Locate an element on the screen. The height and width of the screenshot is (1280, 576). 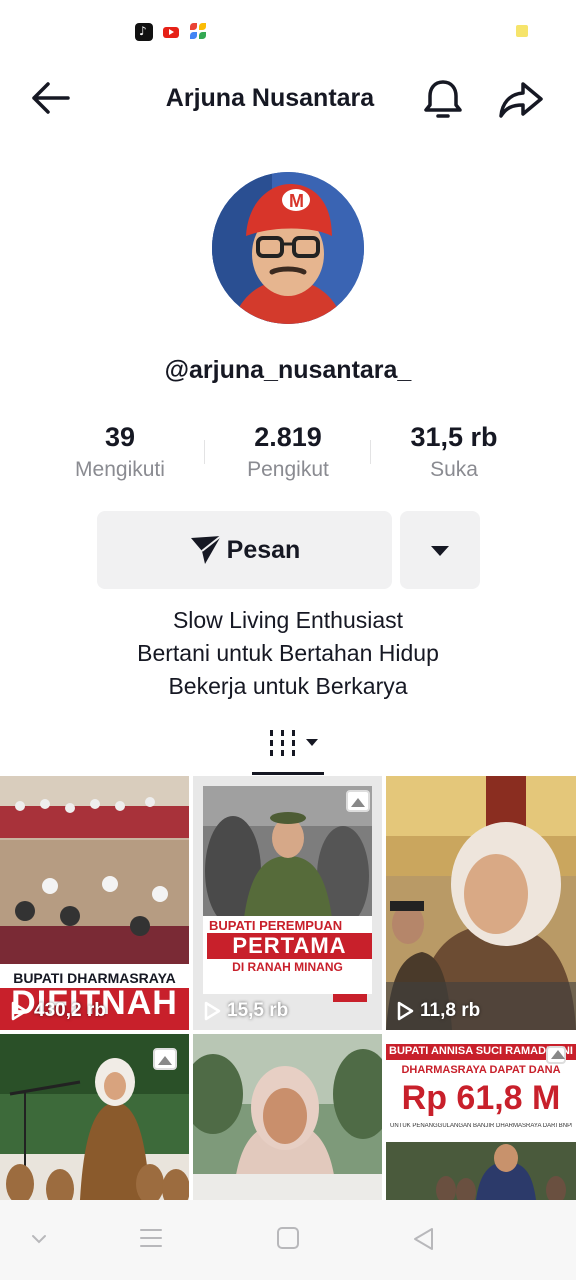
share-icon is located at coordinates (521, 100).